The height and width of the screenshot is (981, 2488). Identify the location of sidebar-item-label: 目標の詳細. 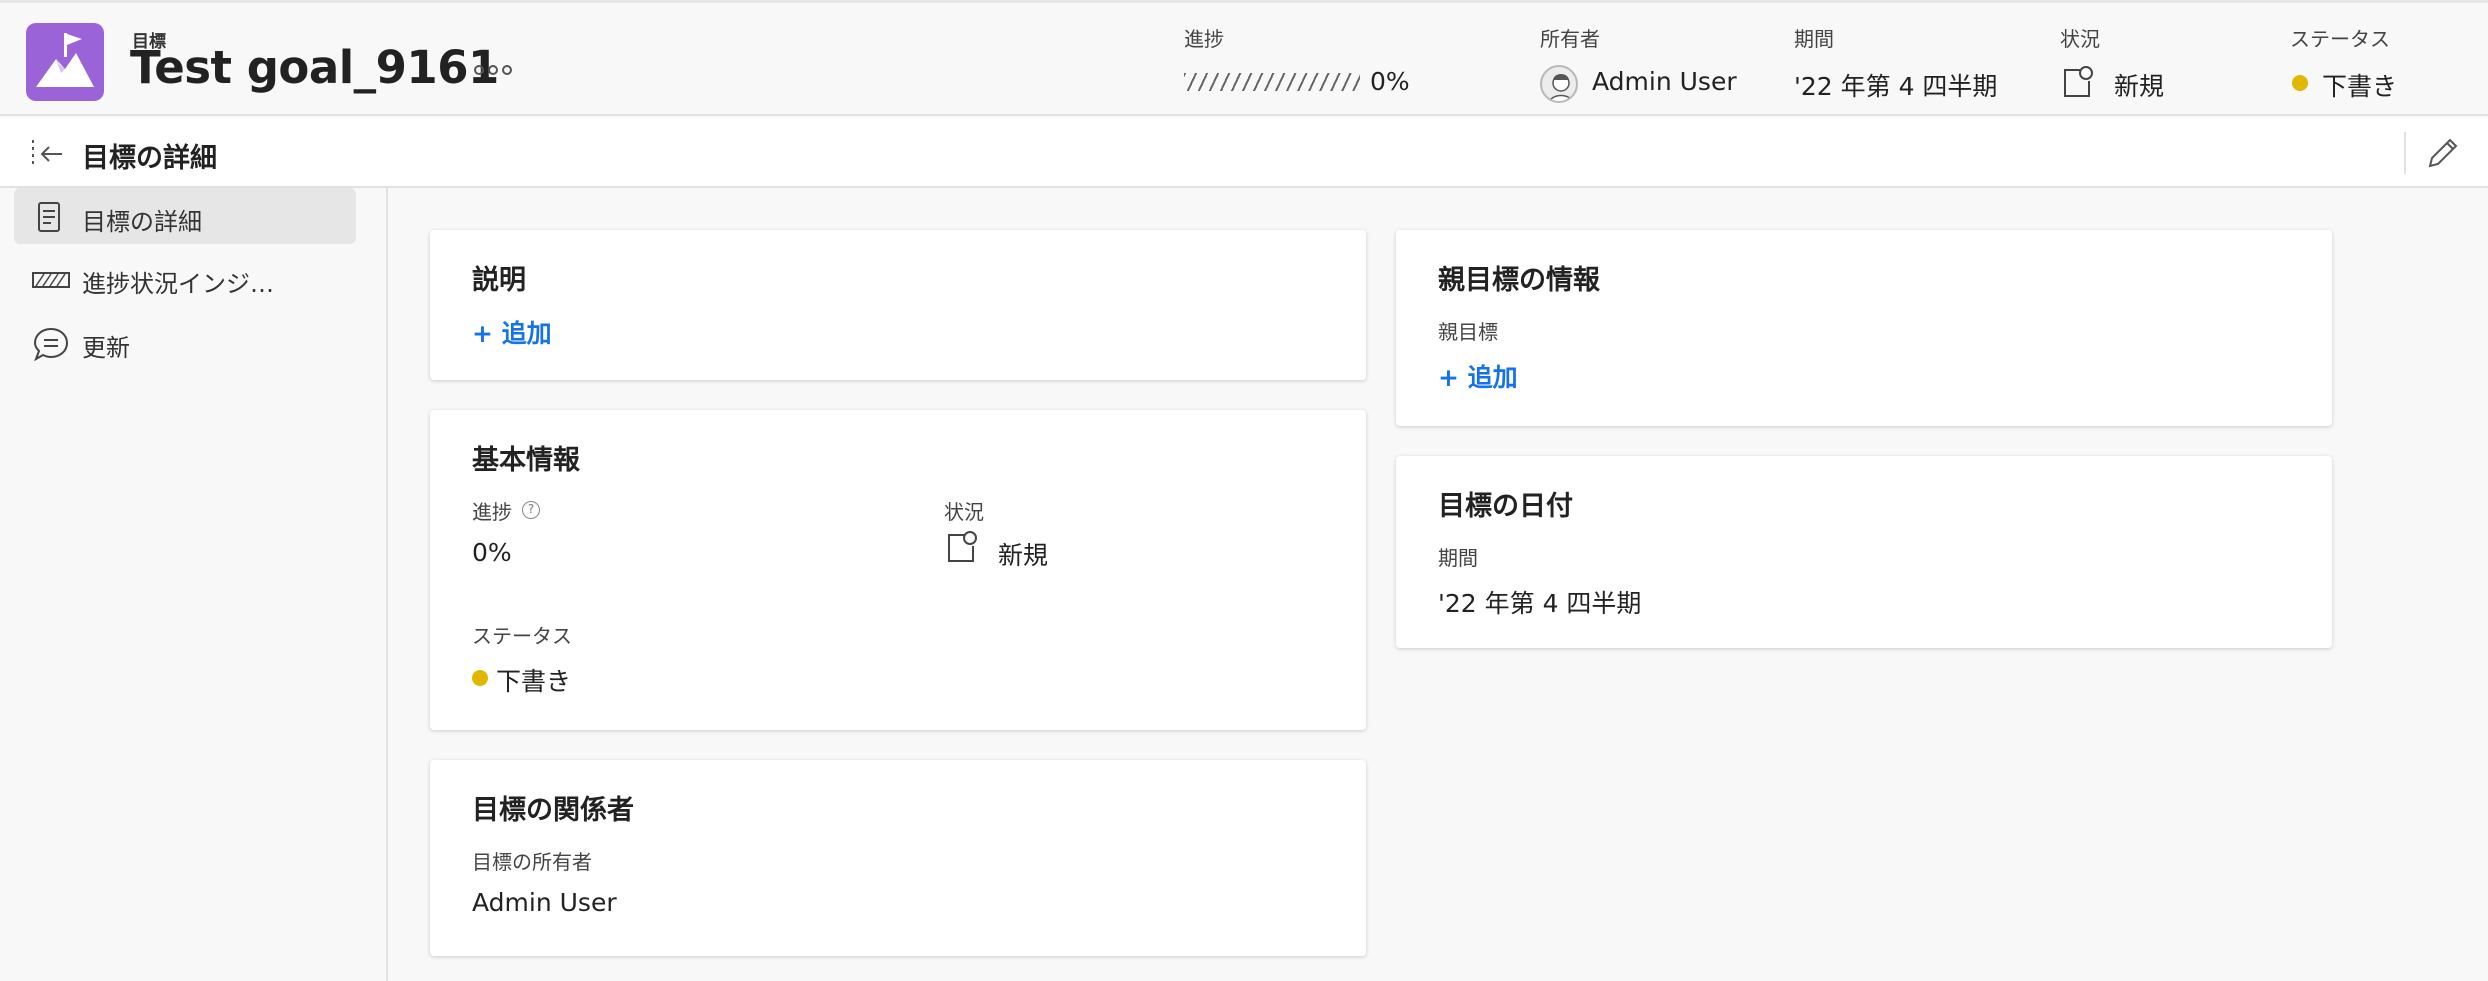
(142, 222).